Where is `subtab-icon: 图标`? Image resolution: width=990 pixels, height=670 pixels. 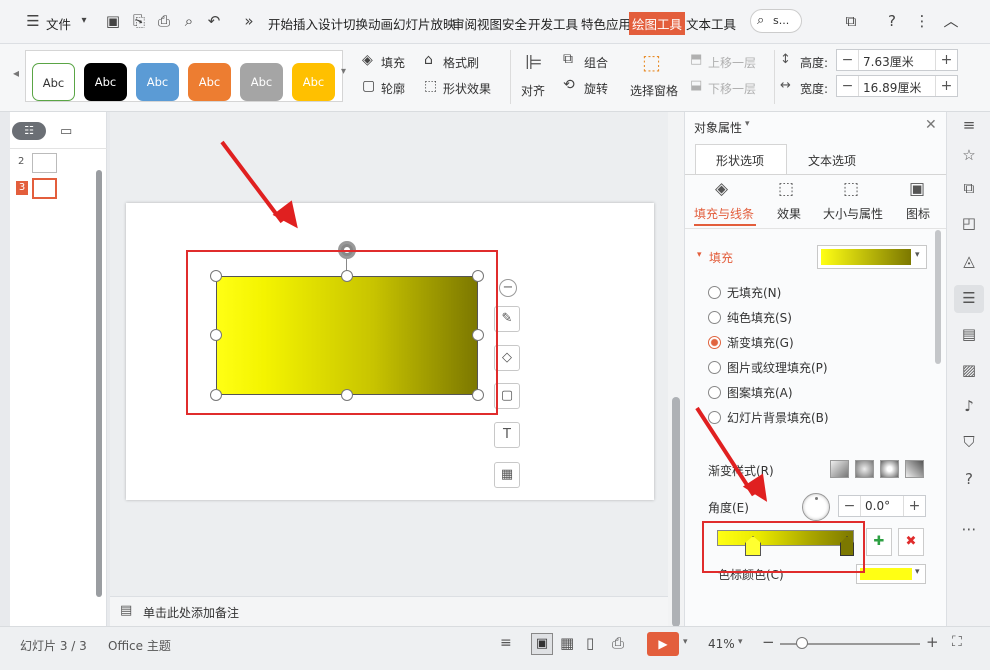
subtab-icon: 图标 is located at coordinates (918, 213).